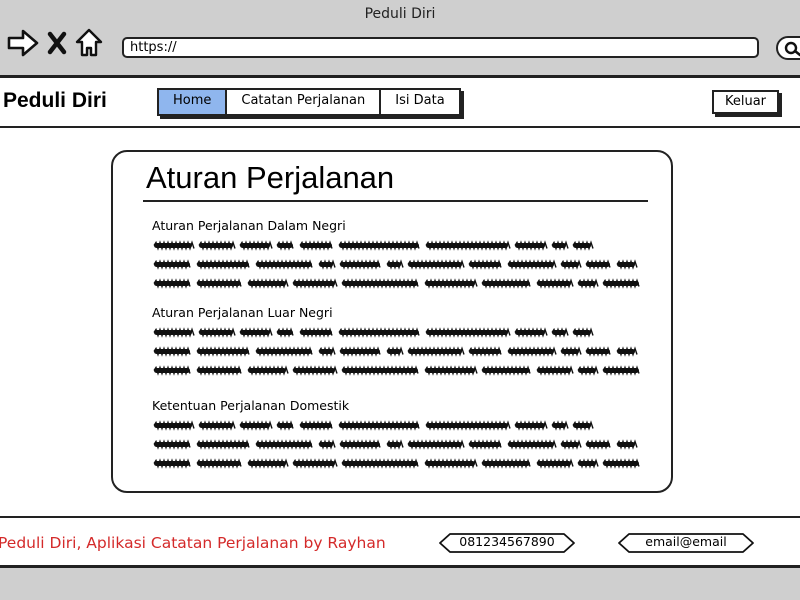 The width and height of the screenshot is (800, 600). I want to click on logout-button: Keluar, so click(745, 102).